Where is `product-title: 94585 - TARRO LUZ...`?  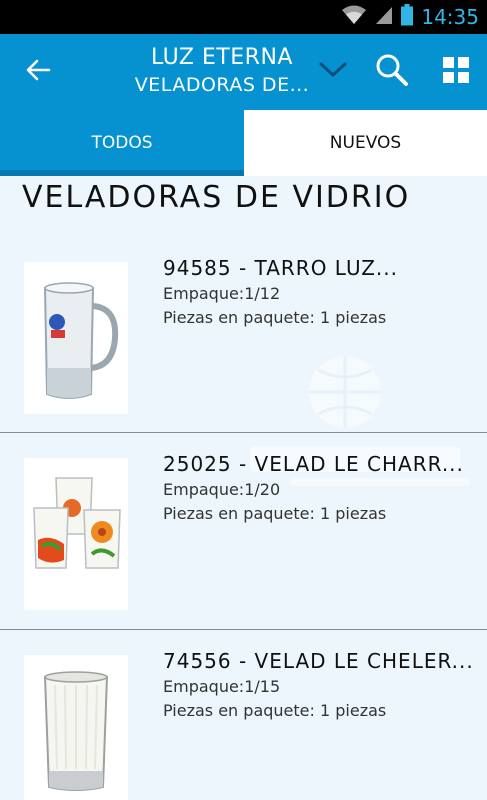 product-title: 94585 - TARRO LUZ... is located at coordinates (280, 268).